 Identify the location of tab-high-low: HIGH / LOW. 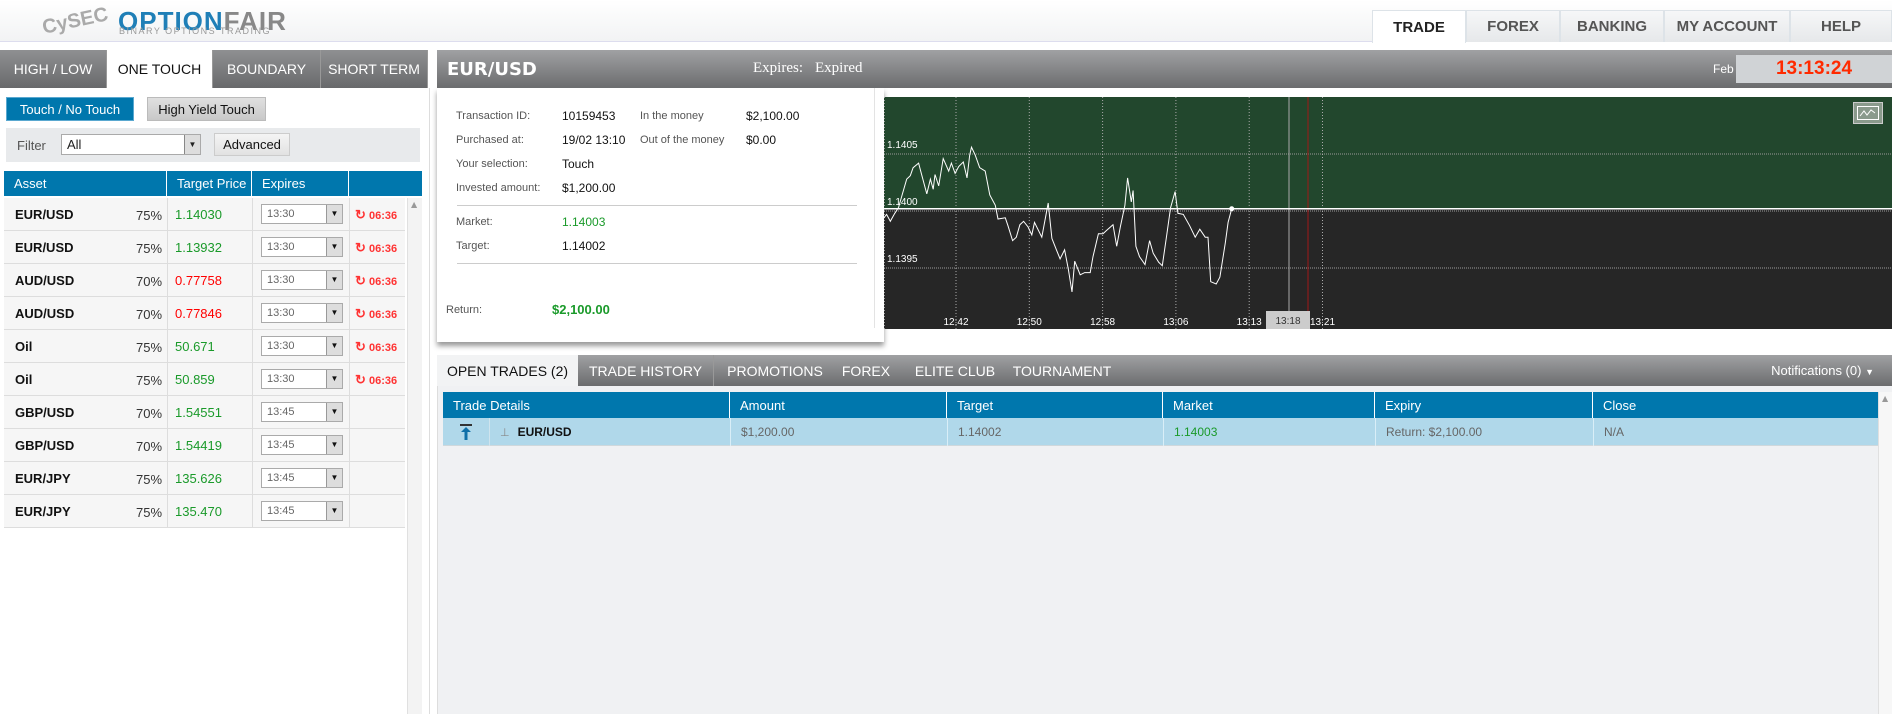
(53, 69).